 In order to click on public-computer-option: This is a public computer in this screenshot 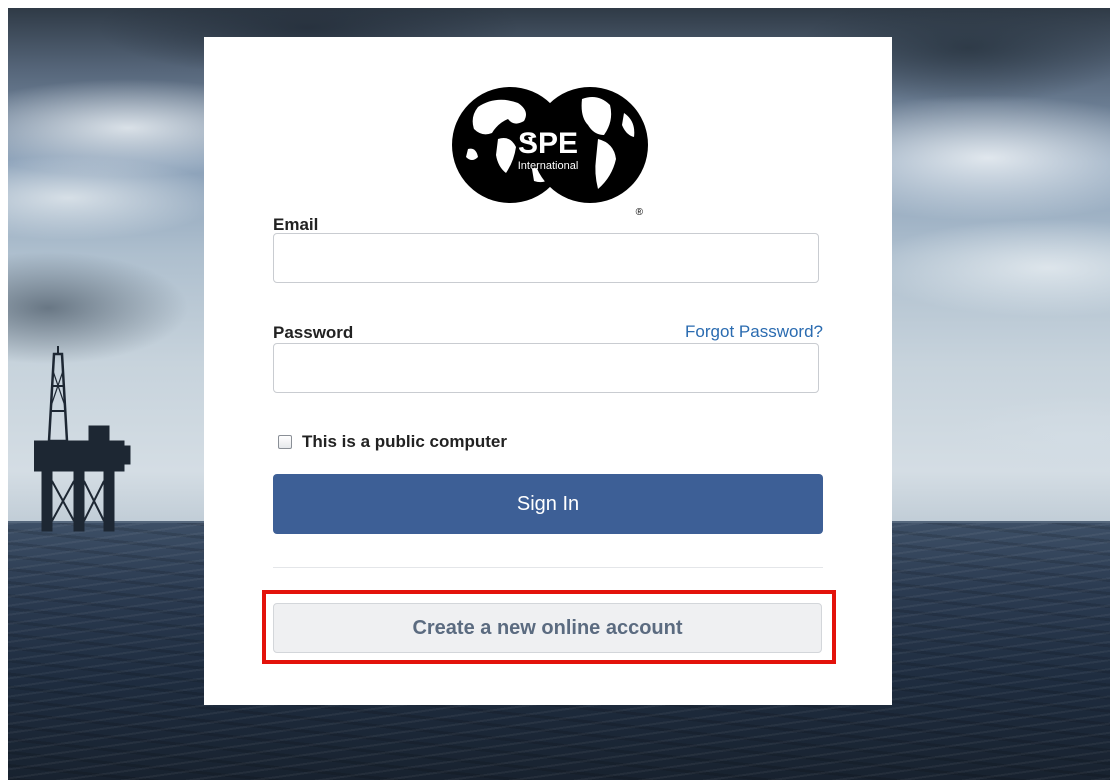, I will do `click(392, 442)`.